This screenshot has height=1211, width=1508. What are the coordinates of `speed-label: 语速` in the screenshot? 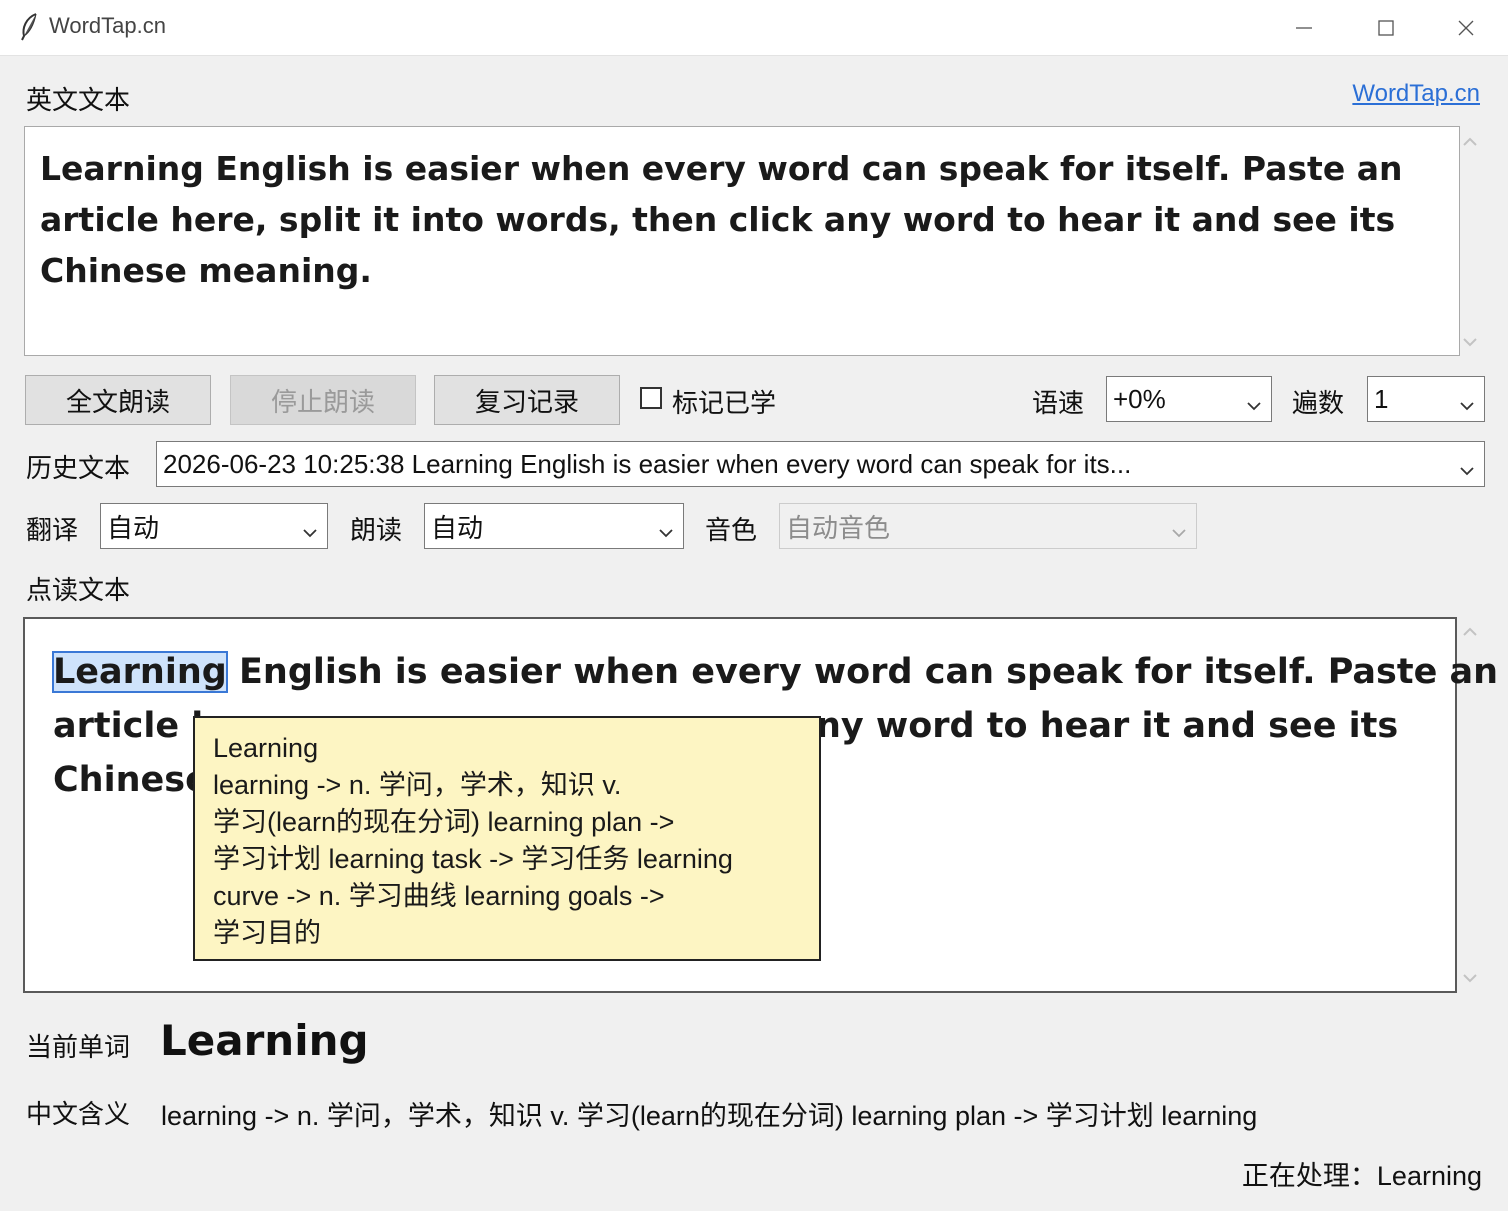 It's located at (1058, 404).